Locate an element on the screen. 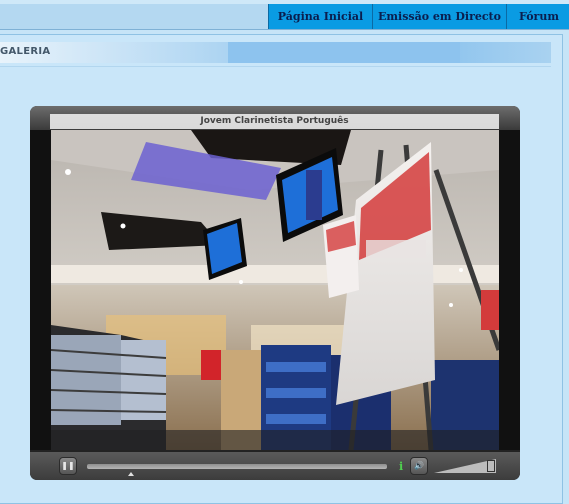 This screenshot has height=504, width=569. nav-item-forum: Fórum is located at coordinates (537, 16).